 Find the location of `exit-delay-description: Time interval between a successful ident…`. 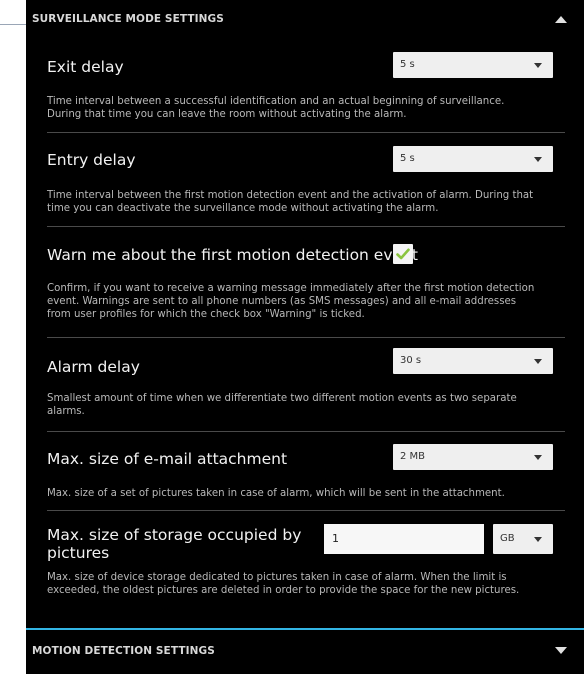

exit-delay-description: Time interval between a successful ident… is located at coordinates (303, 108).